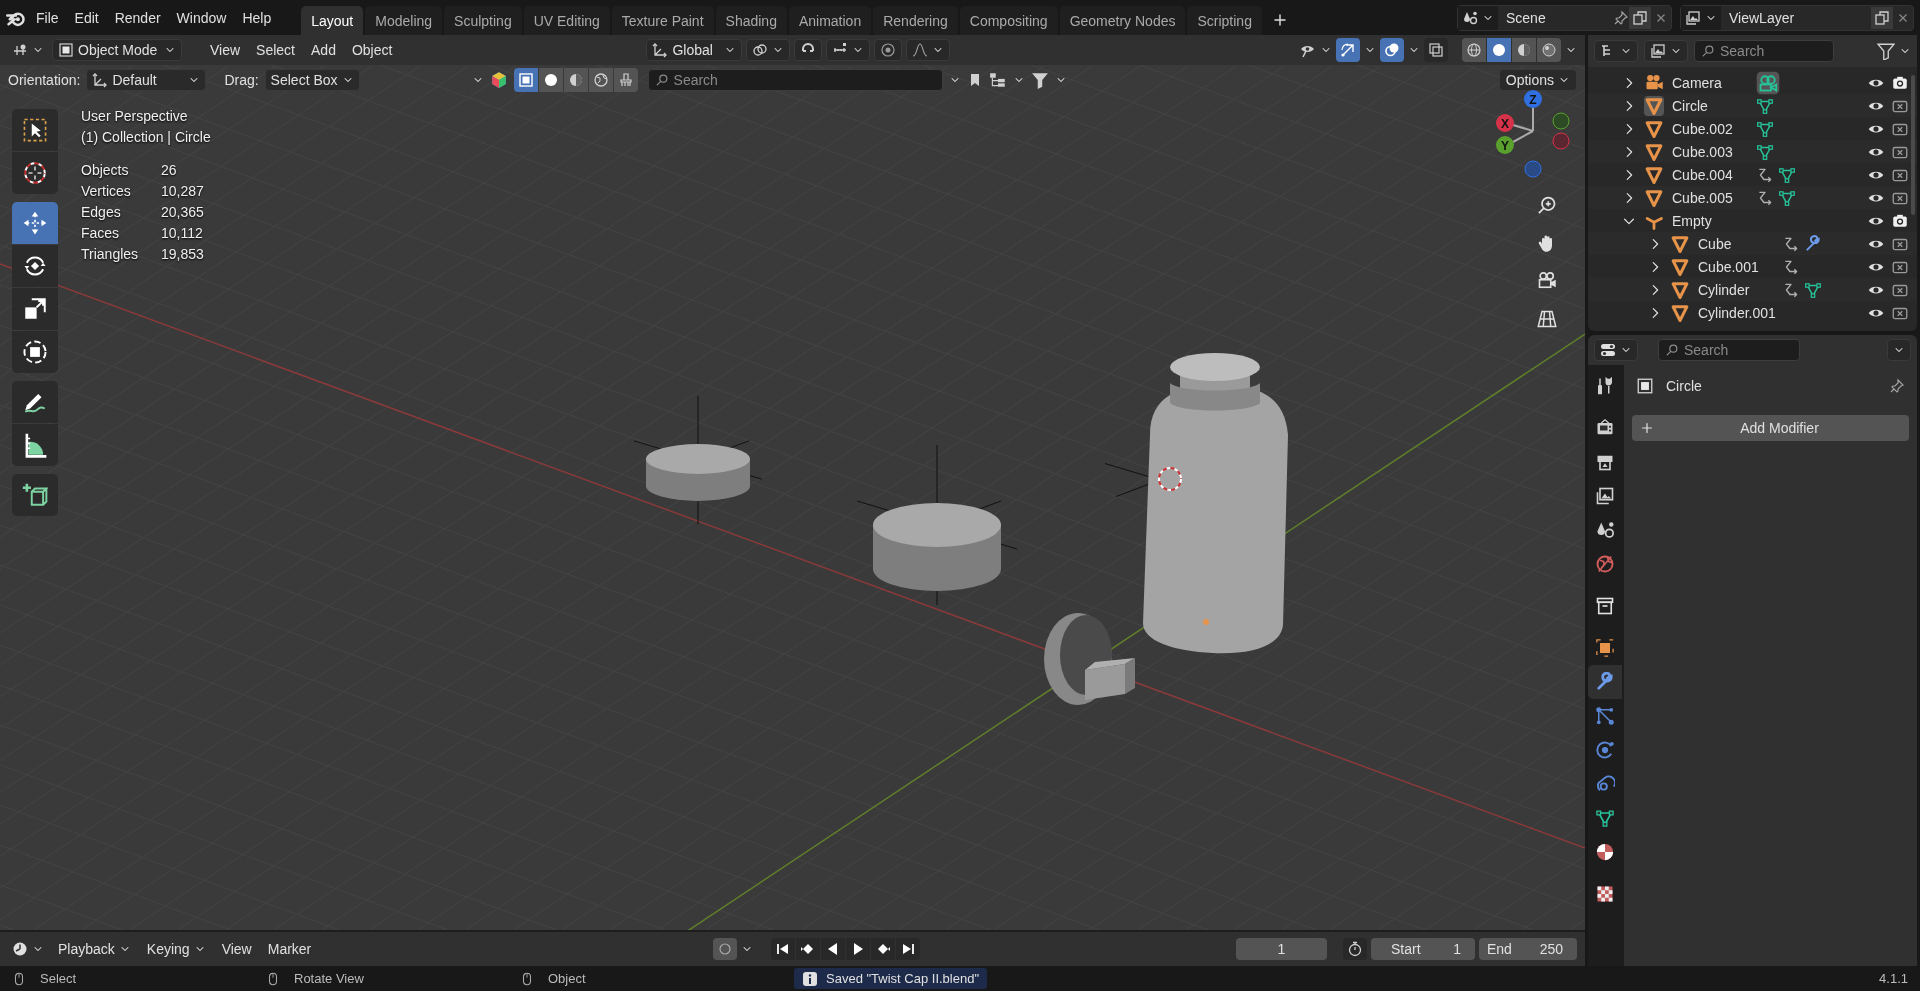 The width and height of the screenshot is (1920, 991). I want to click on pin-icon, so click(1897, 386).